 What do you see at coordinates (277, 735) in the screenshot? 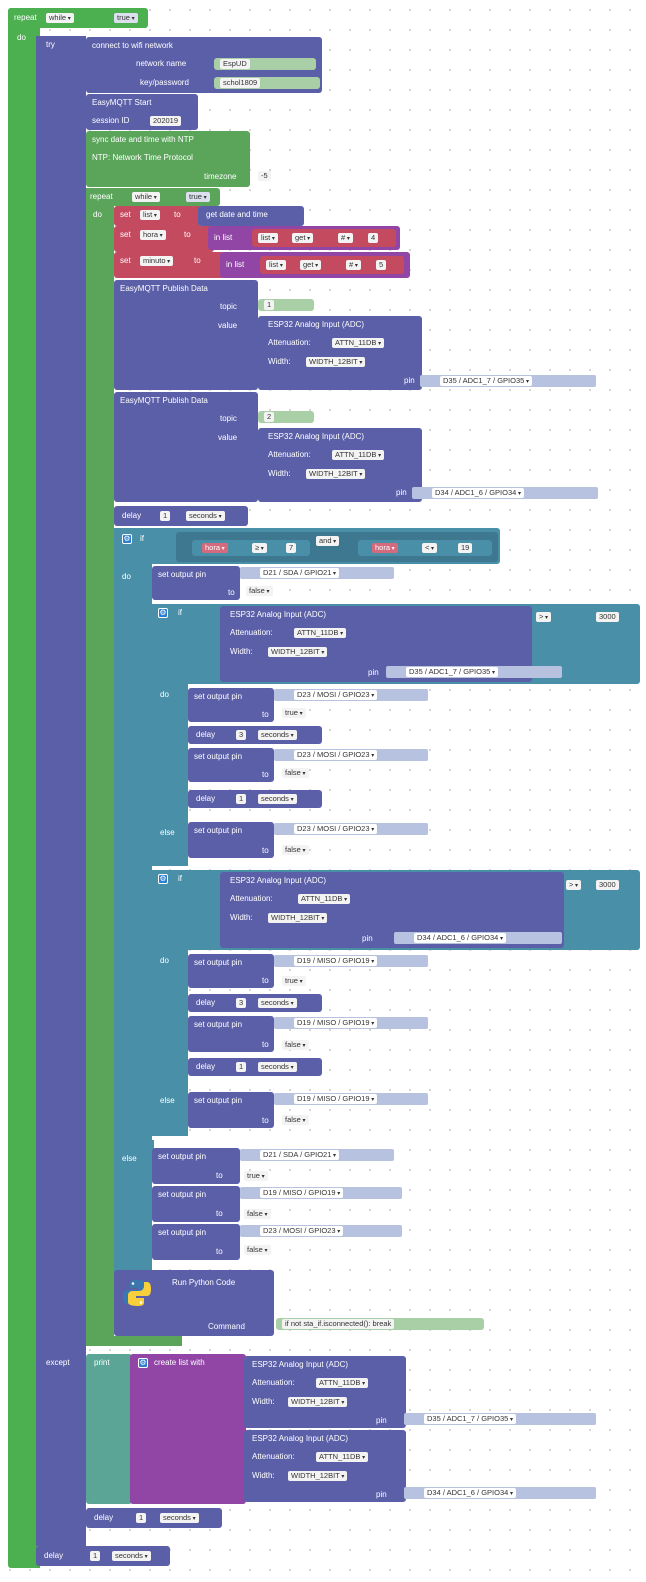
I see `delay-3a-unit: seconds` at bounding box center [277, 735].